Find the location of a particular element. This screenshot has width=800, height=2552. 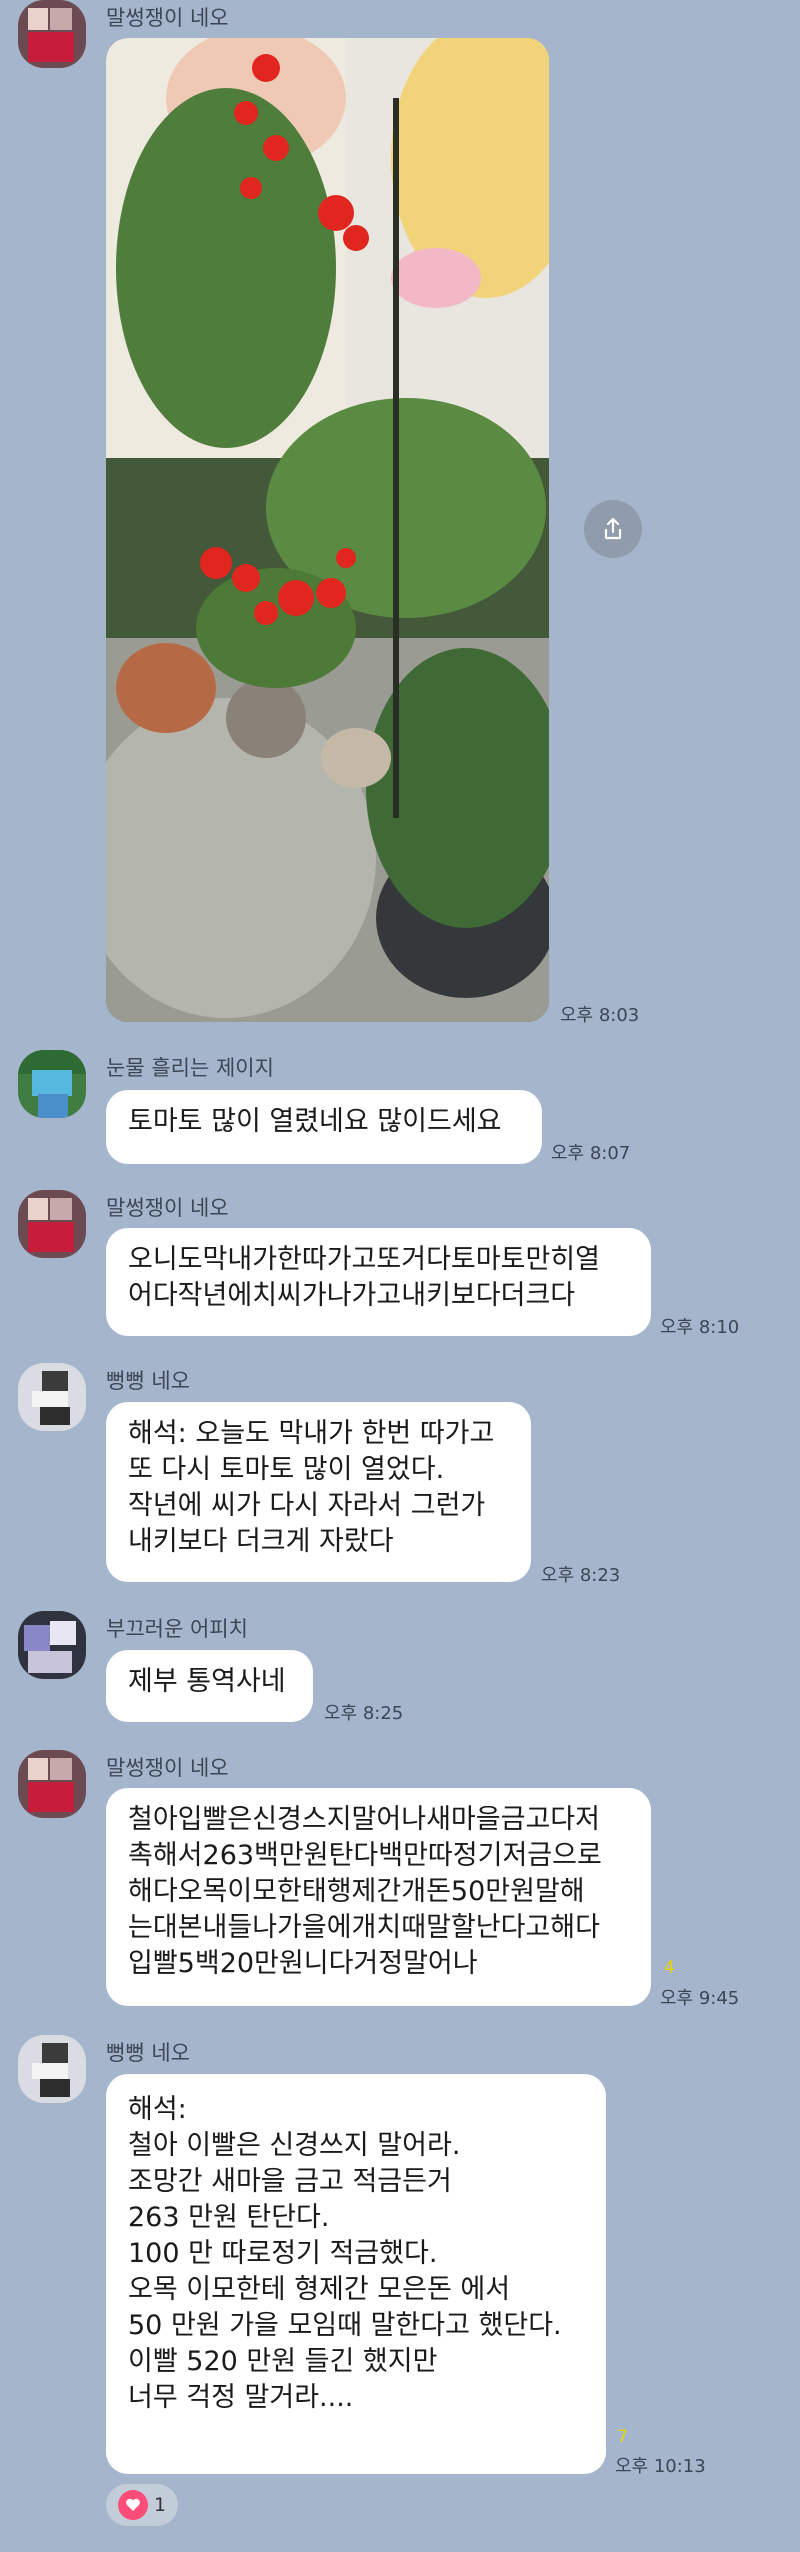

message-time: 오후 9:45 is located at coordinates (700, 1998).